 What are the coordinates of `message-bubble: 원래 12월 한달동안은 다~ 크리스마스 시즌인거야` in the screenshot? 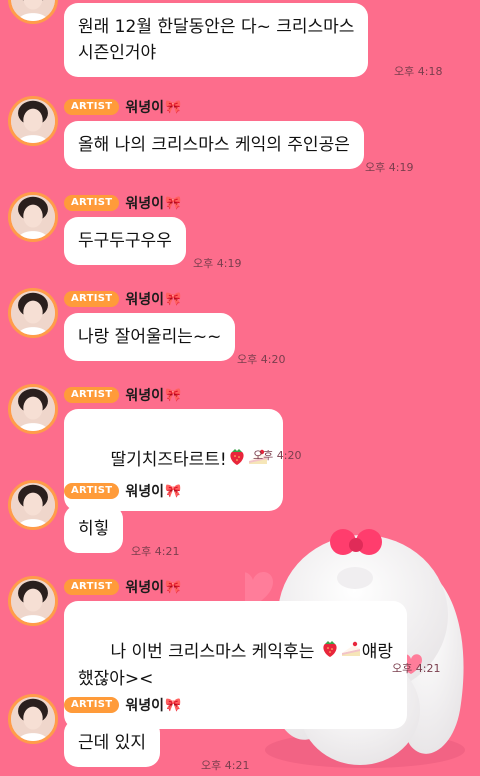 It's located at (216, 40).